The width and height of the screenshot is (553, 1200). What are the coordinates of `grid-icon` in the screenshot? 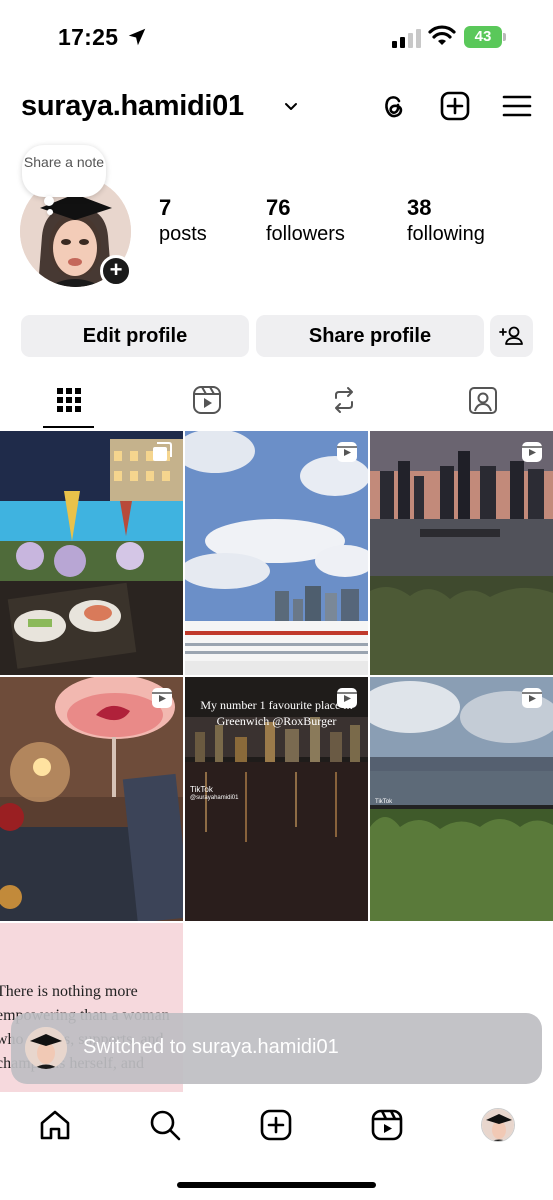 It's located at (69, 400).